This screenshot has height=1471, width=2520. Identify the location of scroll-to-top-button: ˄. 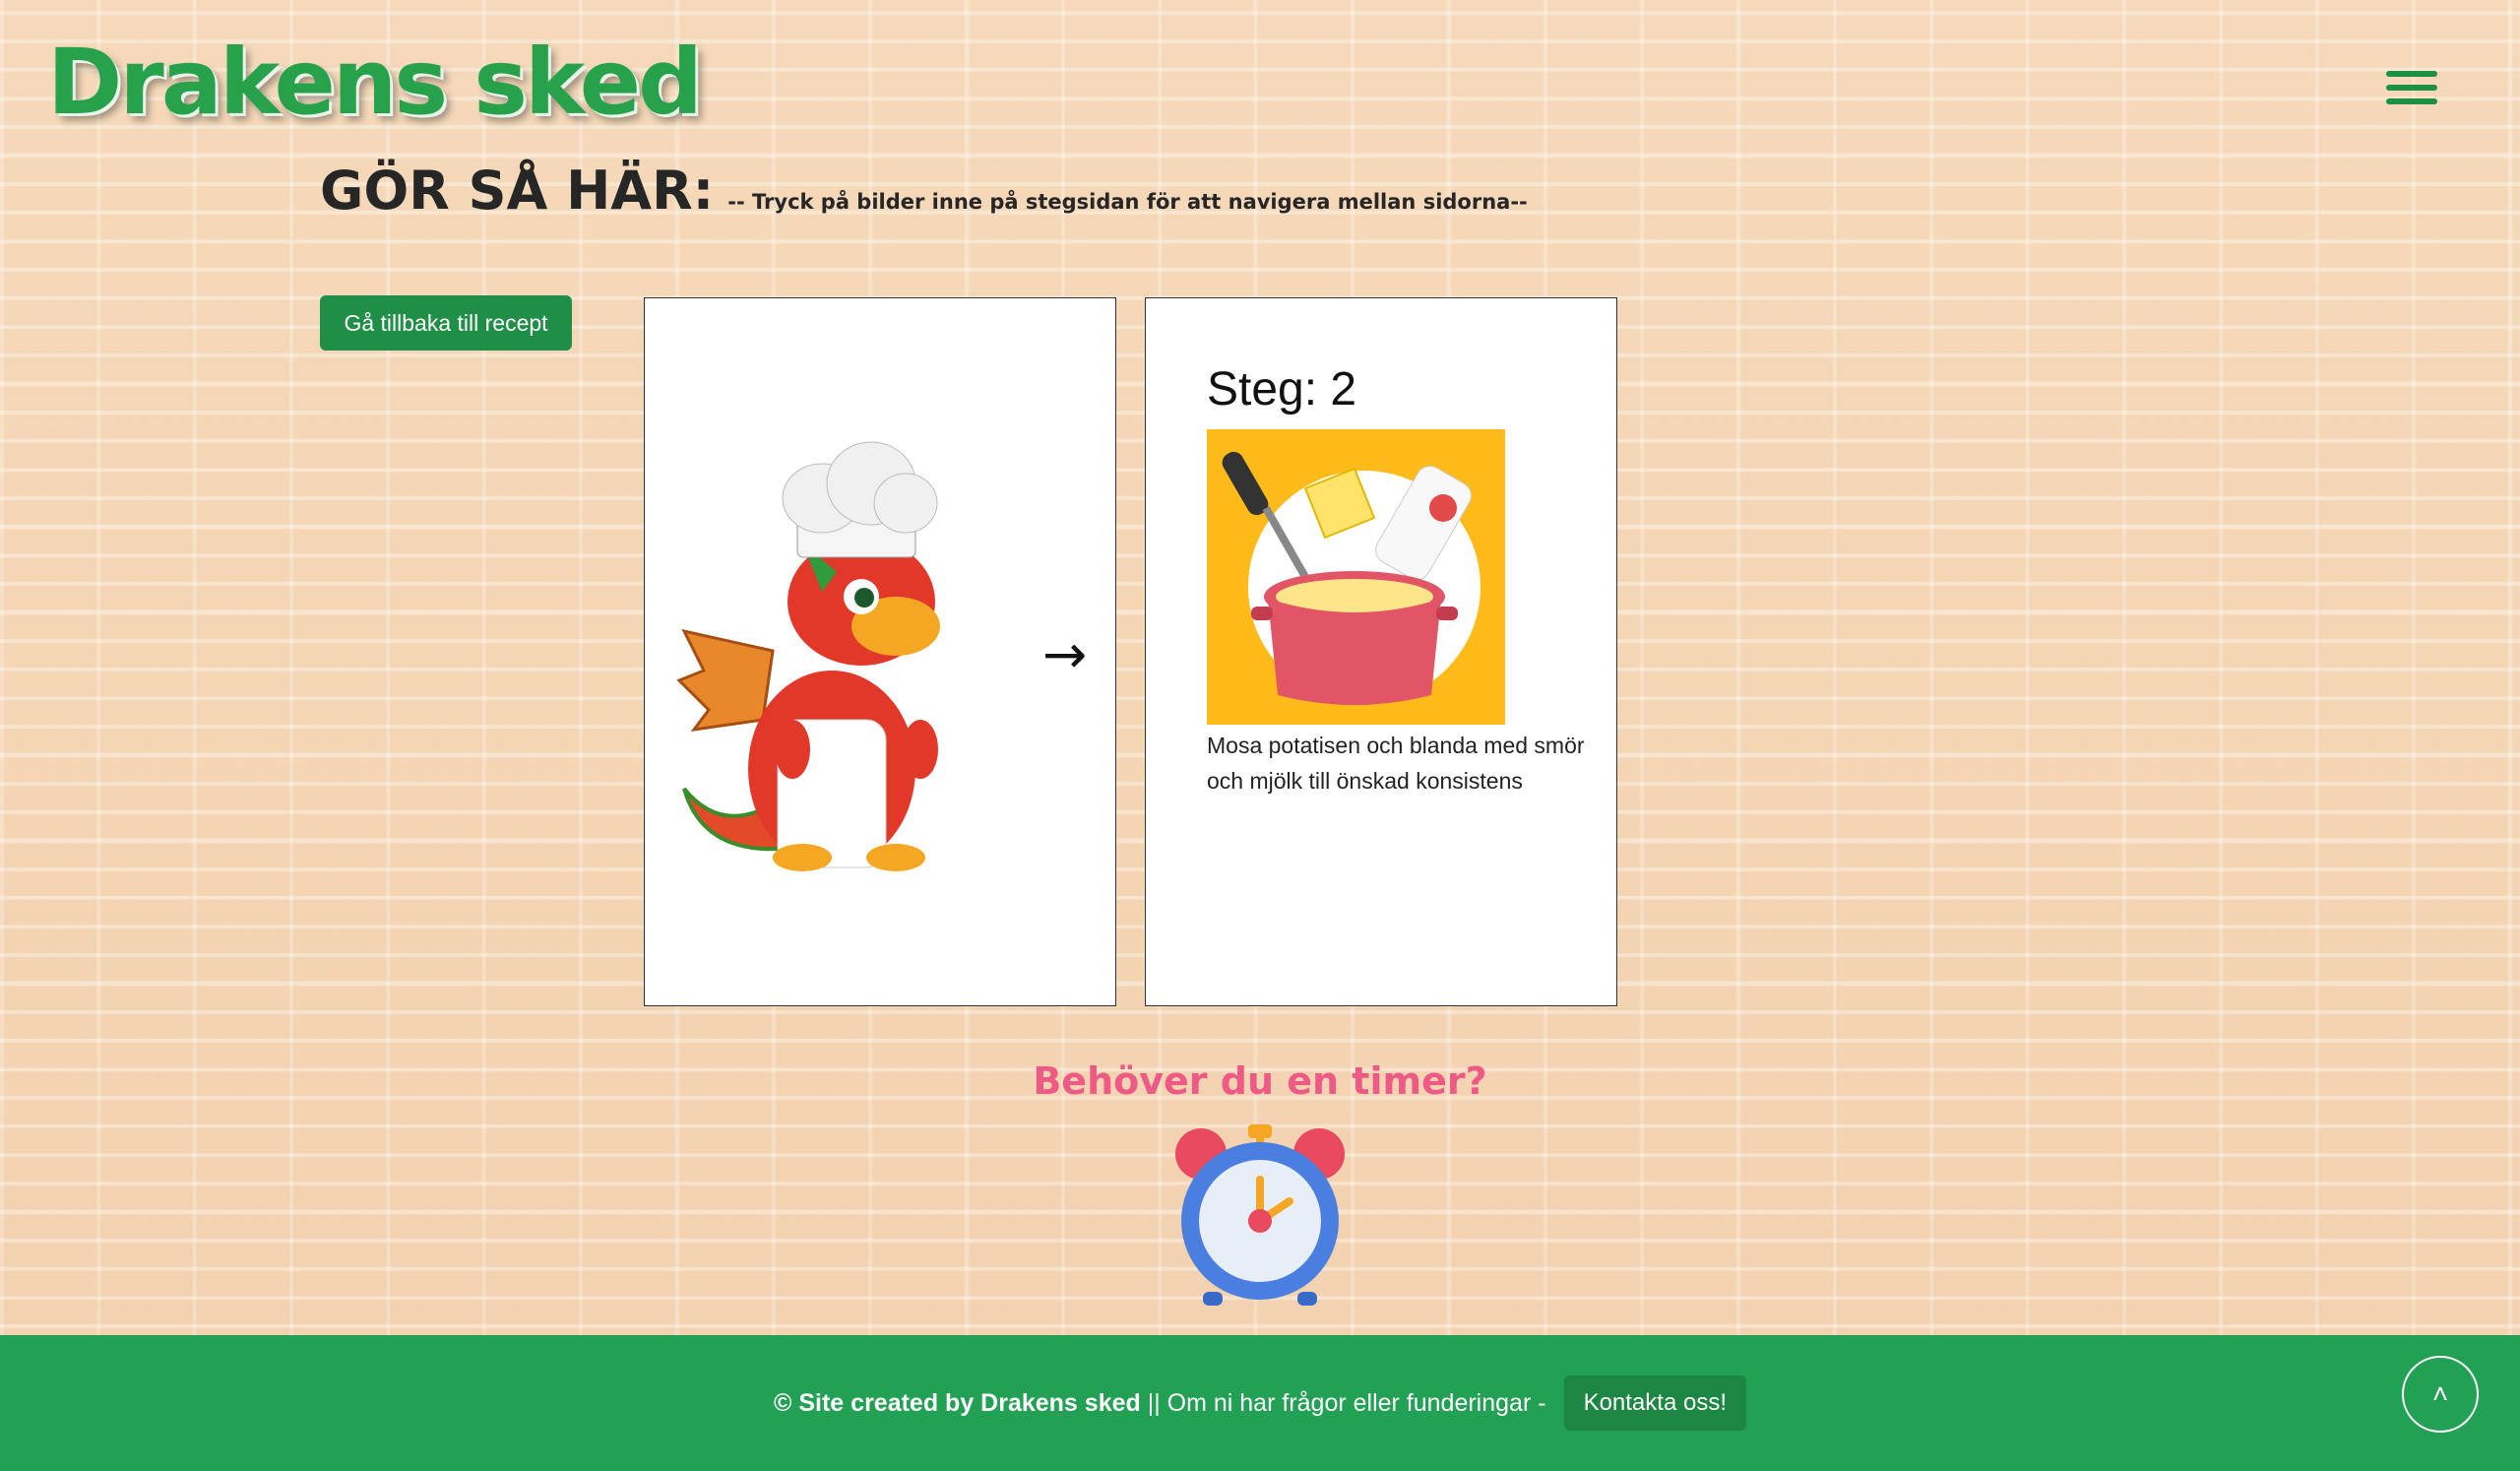
(2440, 1394).